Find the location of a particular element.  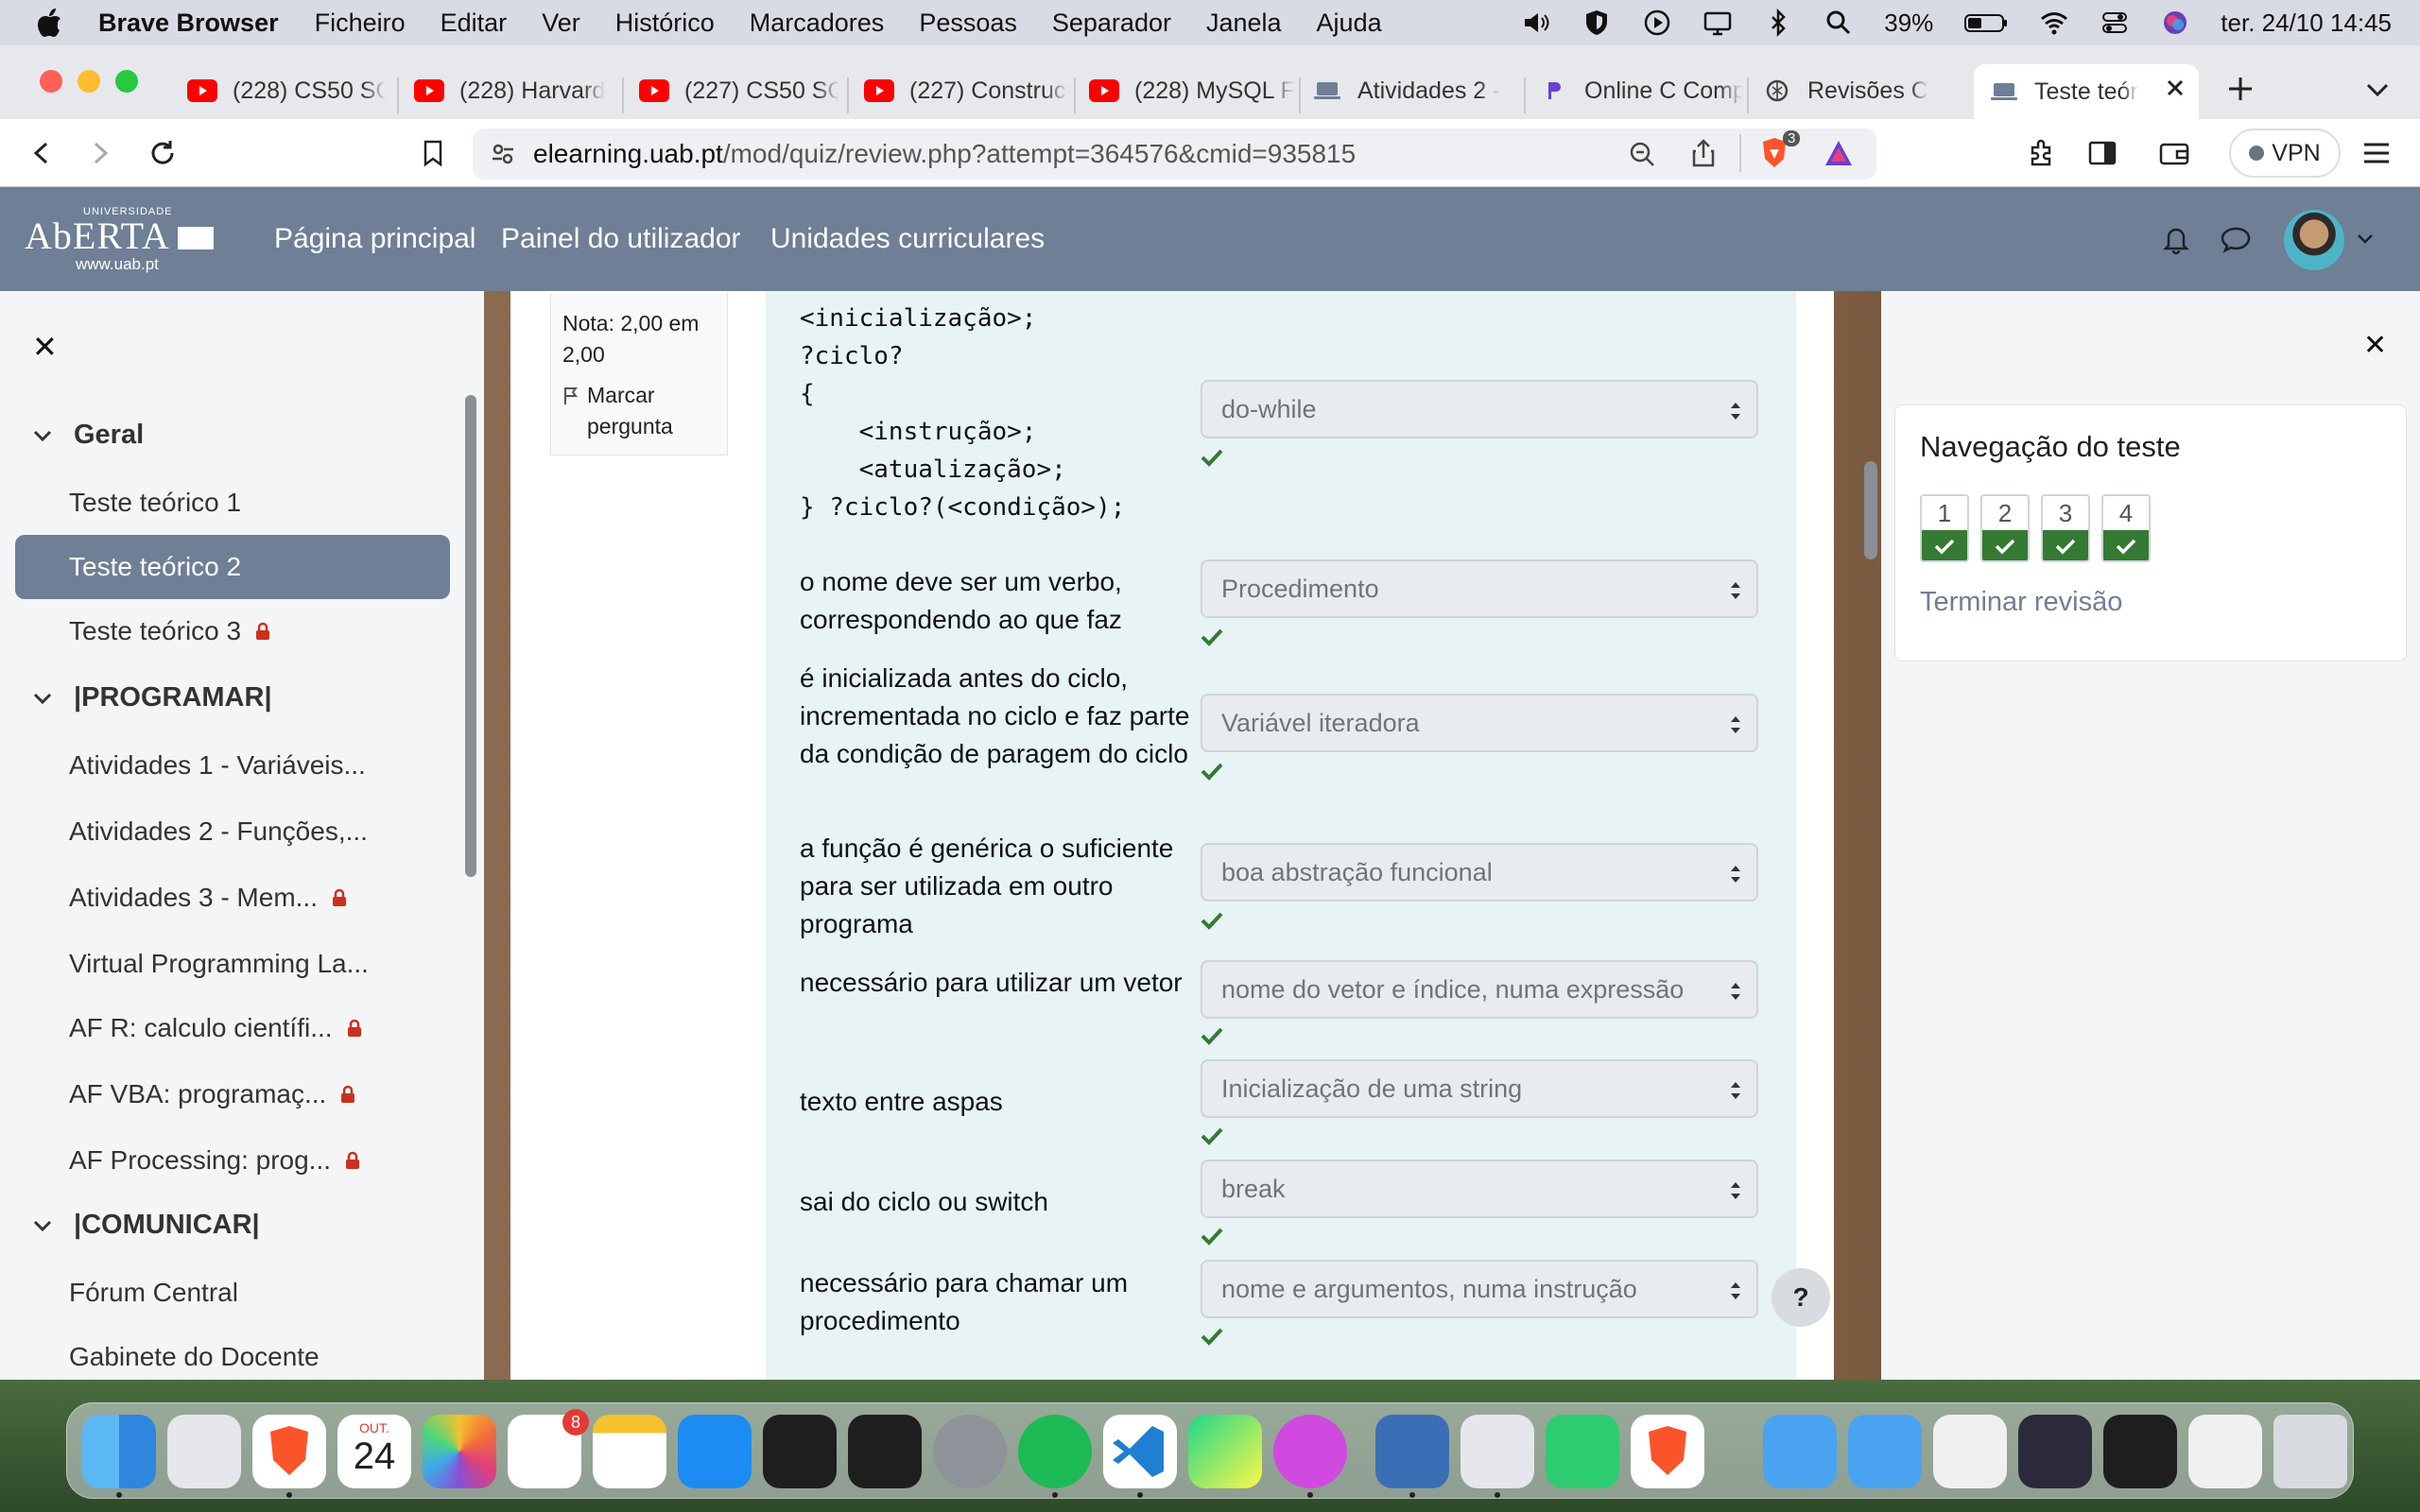

photos-icon is located at coordinates (459, 1451).